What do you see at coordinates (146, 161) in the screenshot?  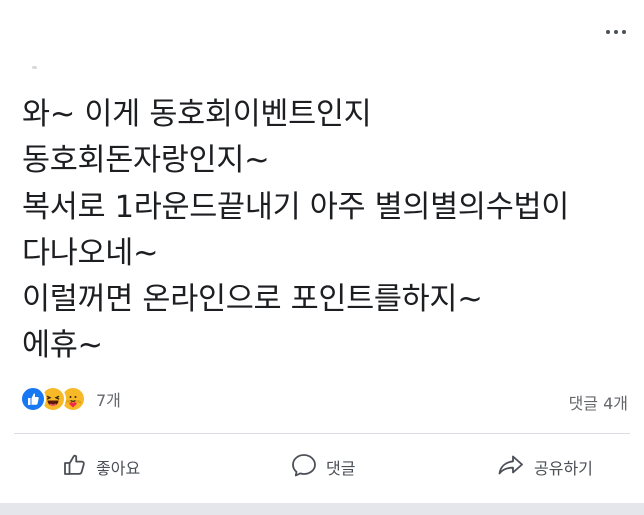 I see `post-line: 동호회돈자랑인지~` at bounding box center [146, 161].